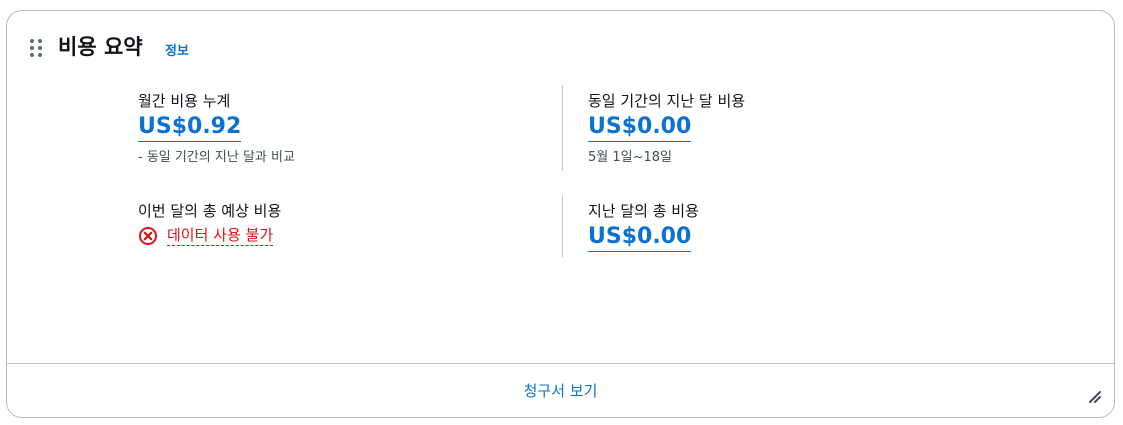  What do you see at coordinates (667, 101) in the screenshot?
I see `metric-label: 동일 기간의 지난 달 비용` at bounding box center [667, 101].